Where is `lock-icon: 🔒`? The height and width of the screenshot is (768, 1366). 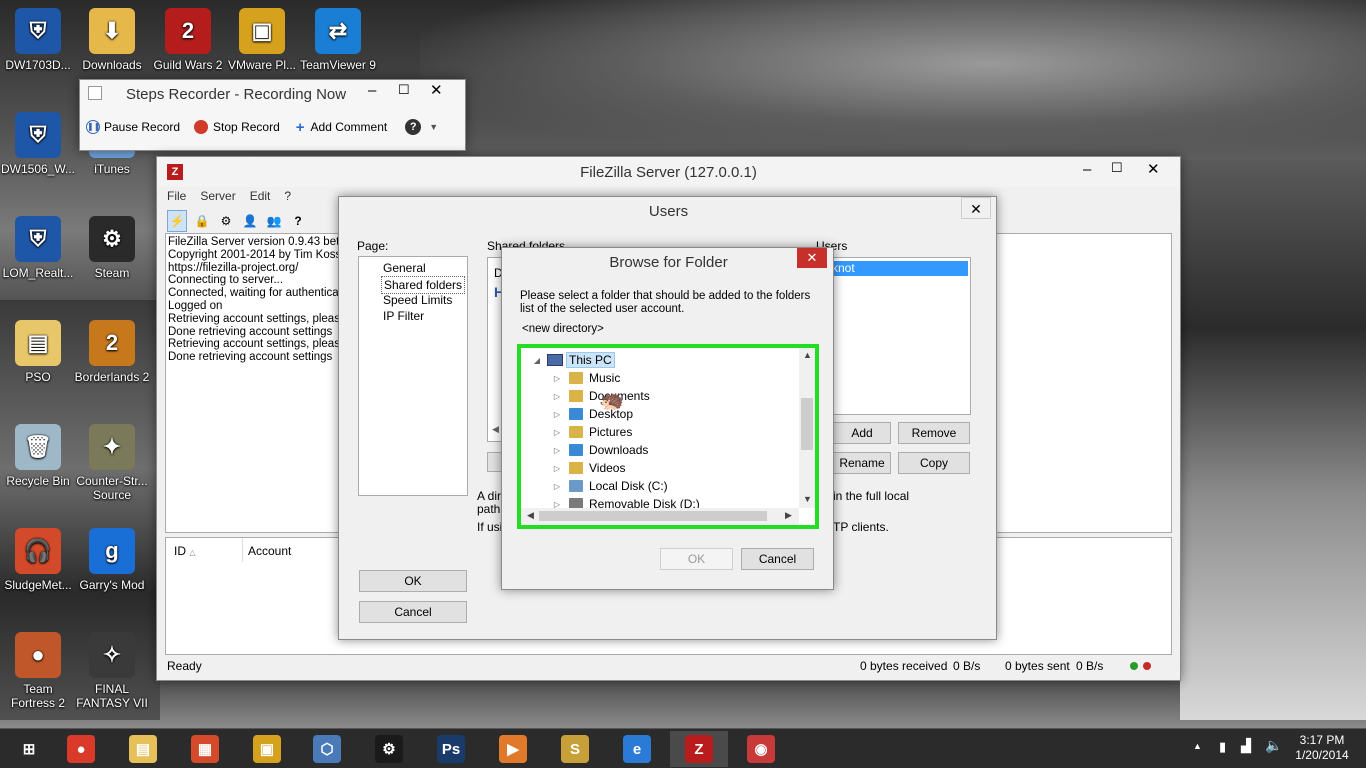 lock-icon: 🔒 is located at coordinates (202, 221).